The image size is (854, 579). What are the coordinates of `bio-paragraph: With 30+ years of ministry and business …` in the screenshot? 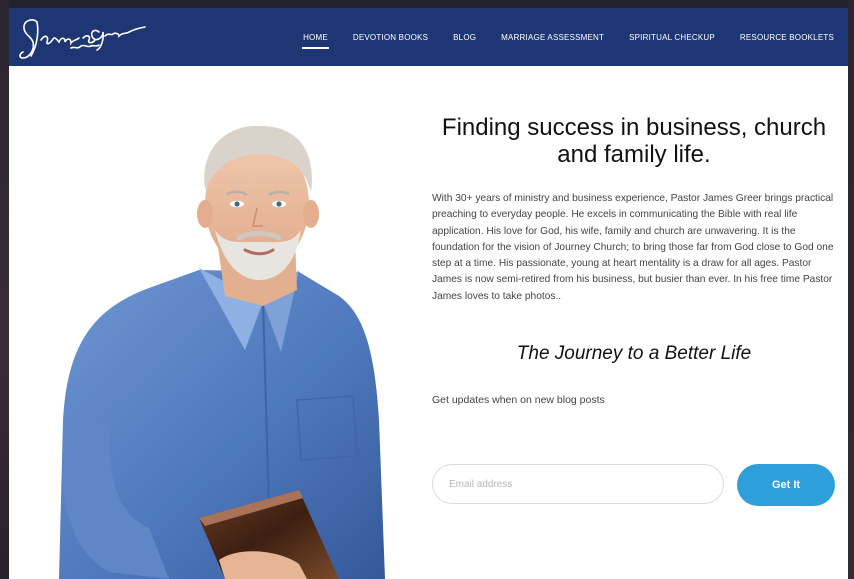 It's located at (633, 247).